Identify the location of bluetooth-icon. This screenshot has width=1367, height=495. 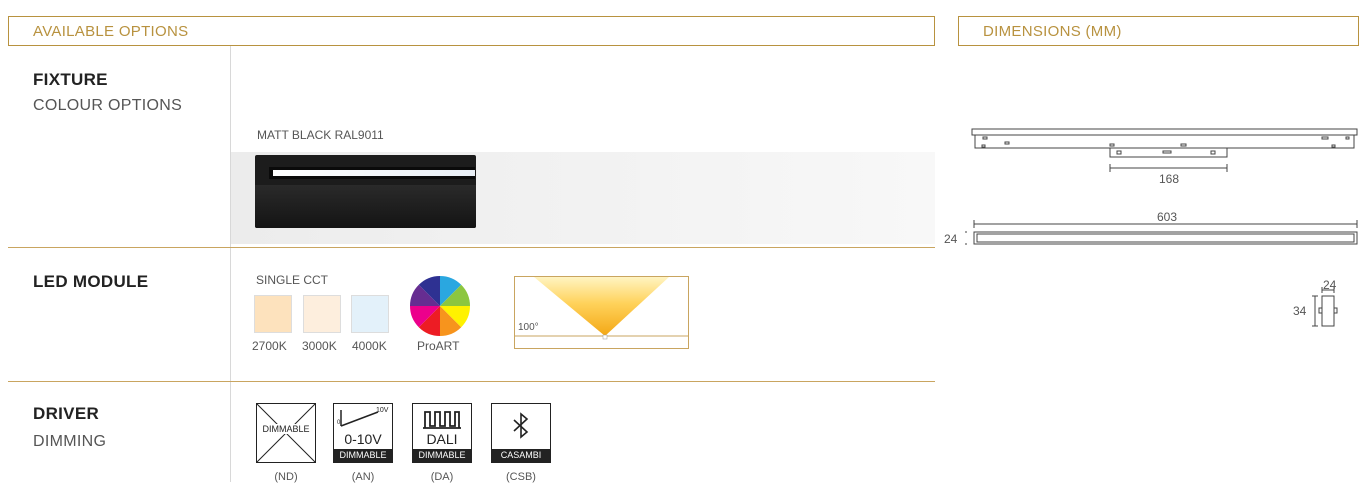
(521, 425).